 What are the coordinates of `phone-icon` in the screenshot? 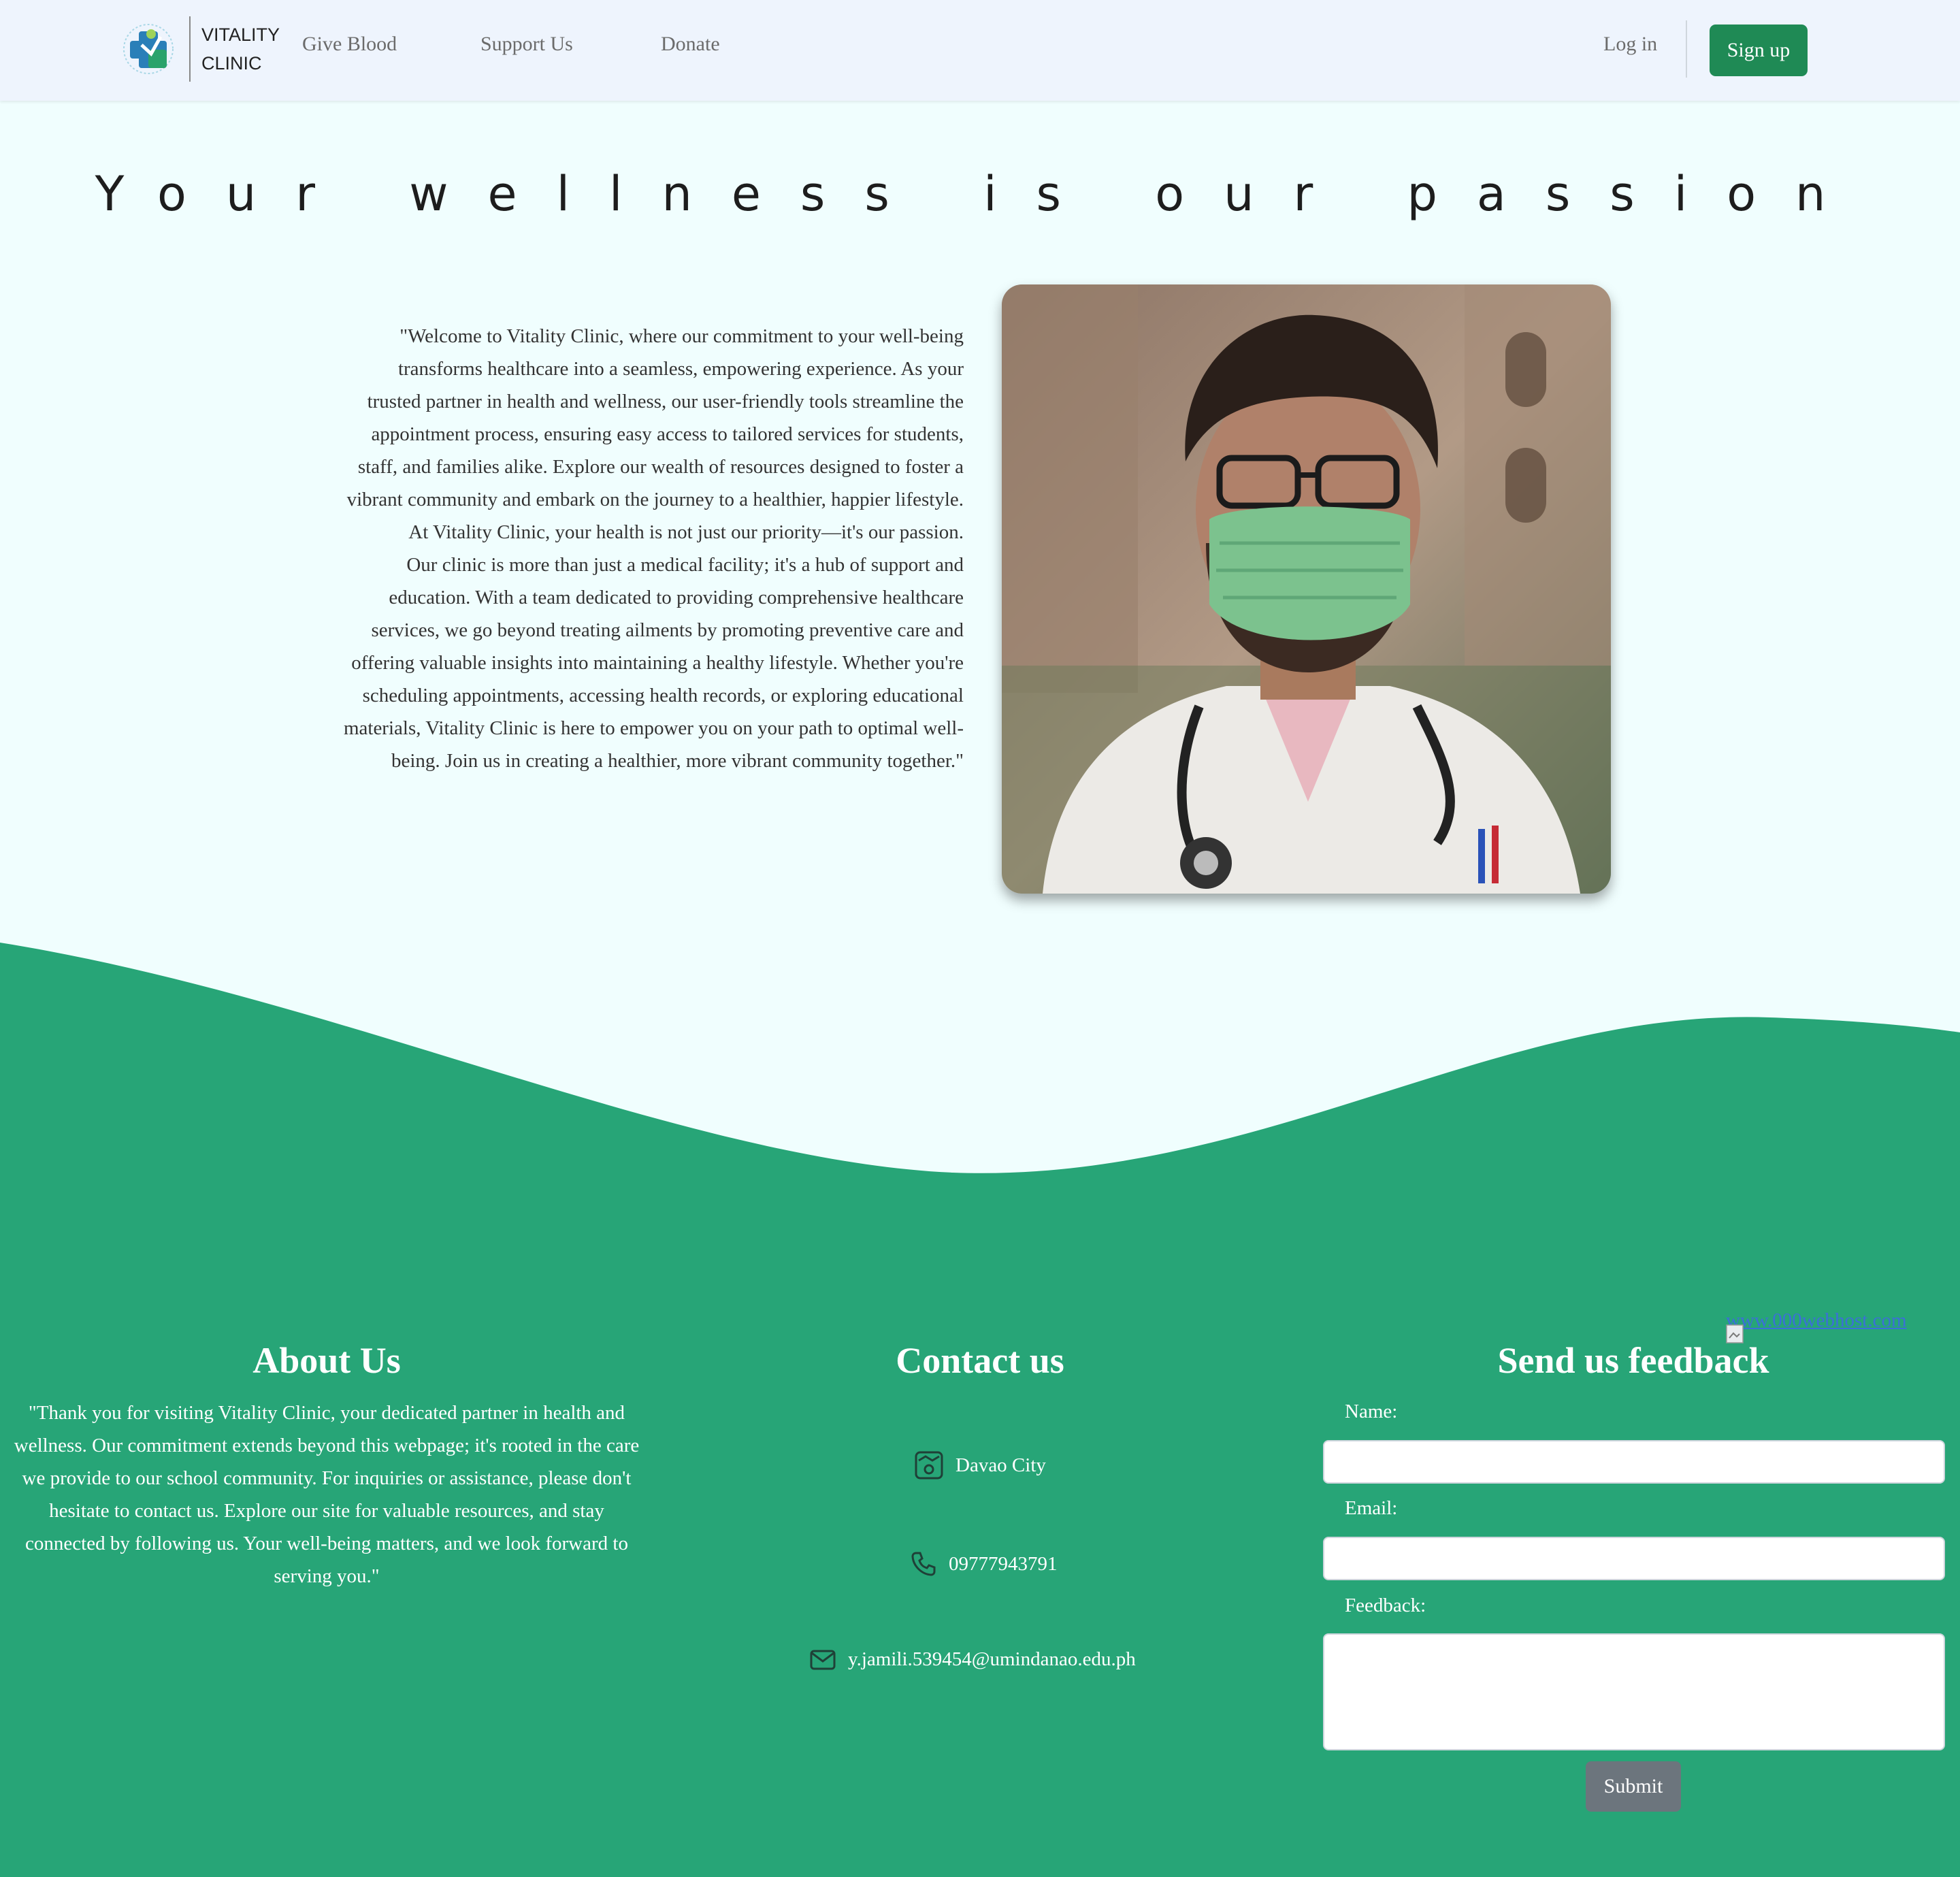 It's located at (923, 1564).